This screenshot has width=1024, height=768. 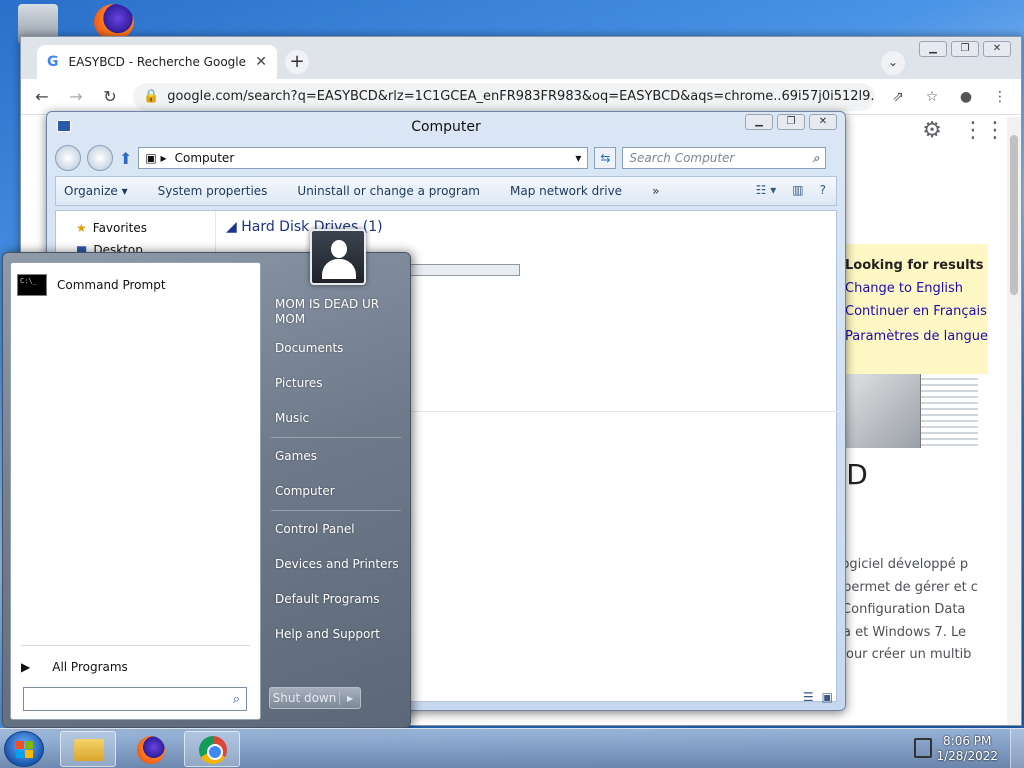 What do you see at coordinates (96, 191) in the screenshot?
I see `organize-button: Organize ▾` at bounding box center [96, 191].